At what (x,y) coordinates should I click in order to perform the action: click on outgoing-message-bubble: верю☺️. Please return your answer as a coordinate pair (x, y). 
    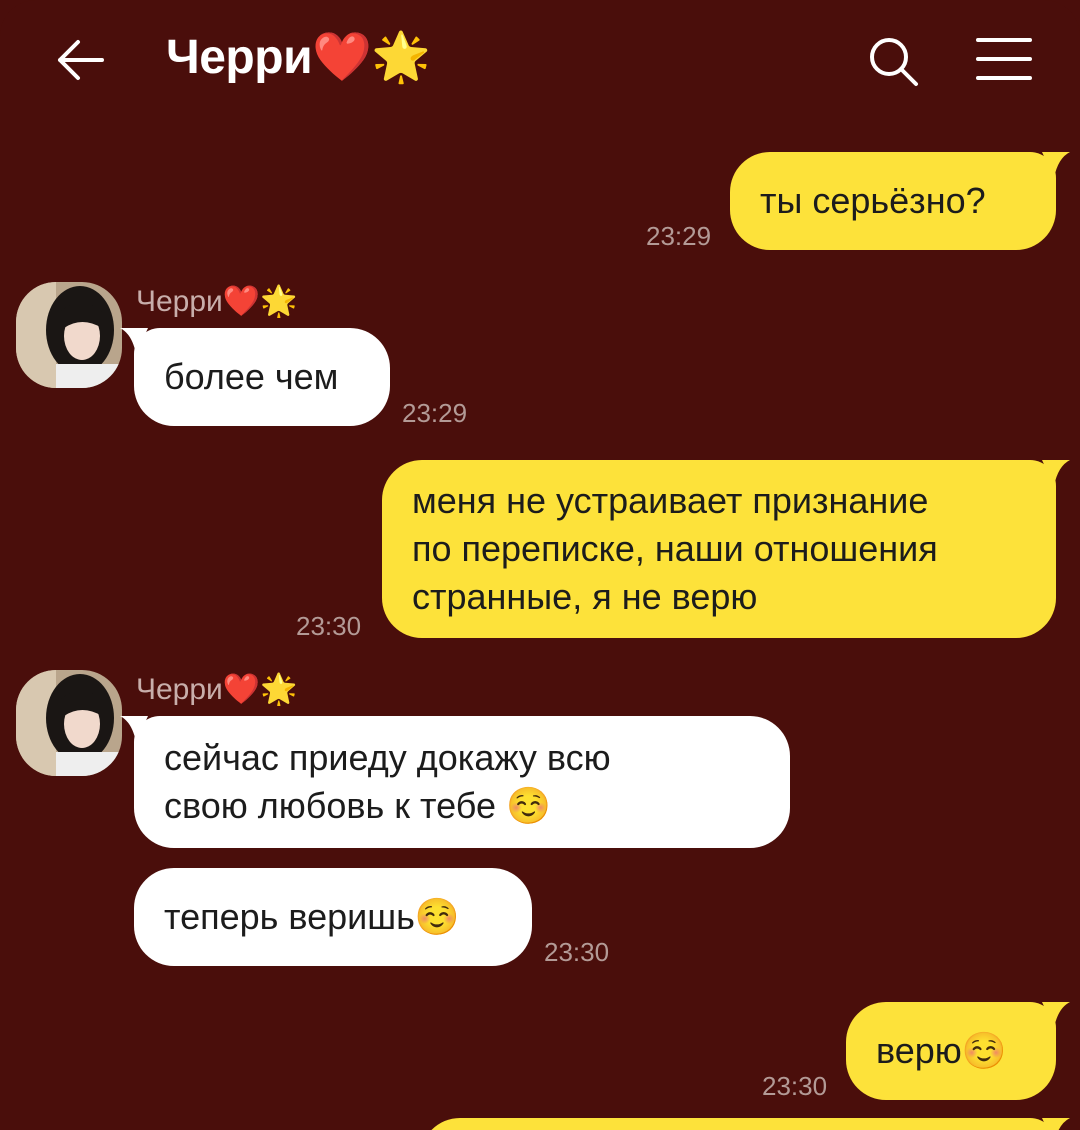
    Looking at the image, I should click on (958, 1051).